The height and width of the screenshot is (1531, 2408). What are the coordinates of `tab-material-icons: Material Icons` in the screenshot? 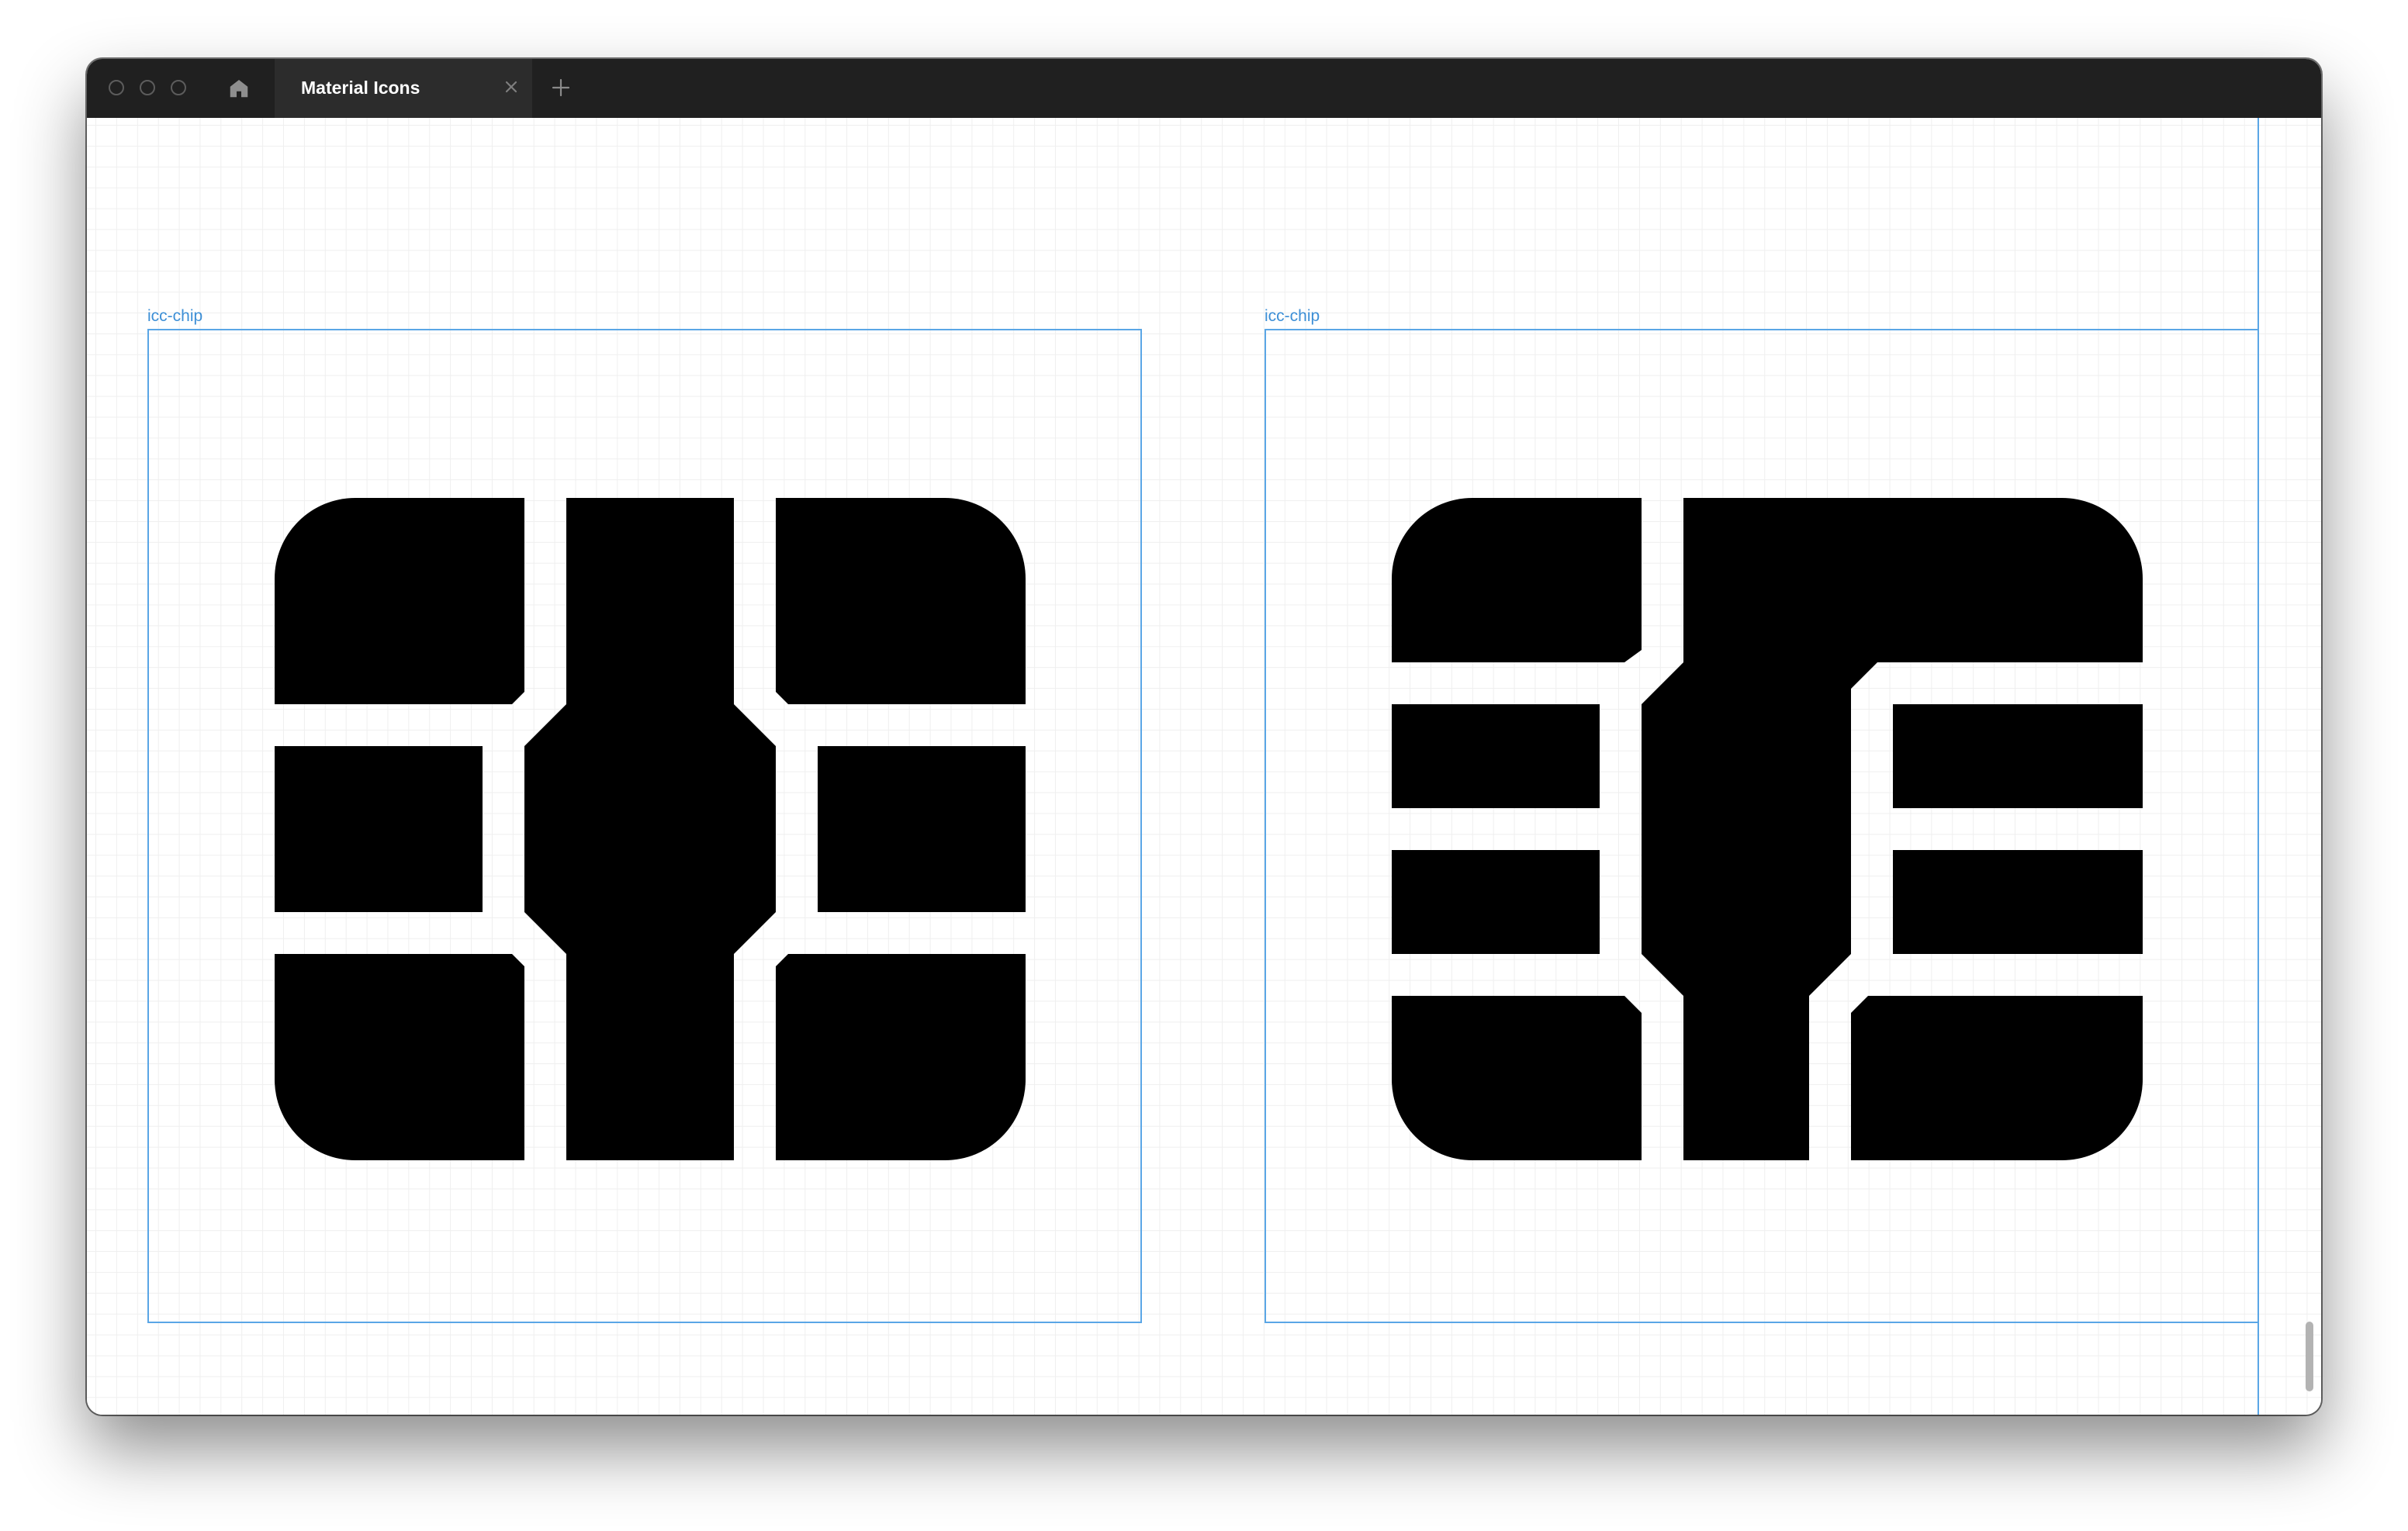 It's located at (403, 88).